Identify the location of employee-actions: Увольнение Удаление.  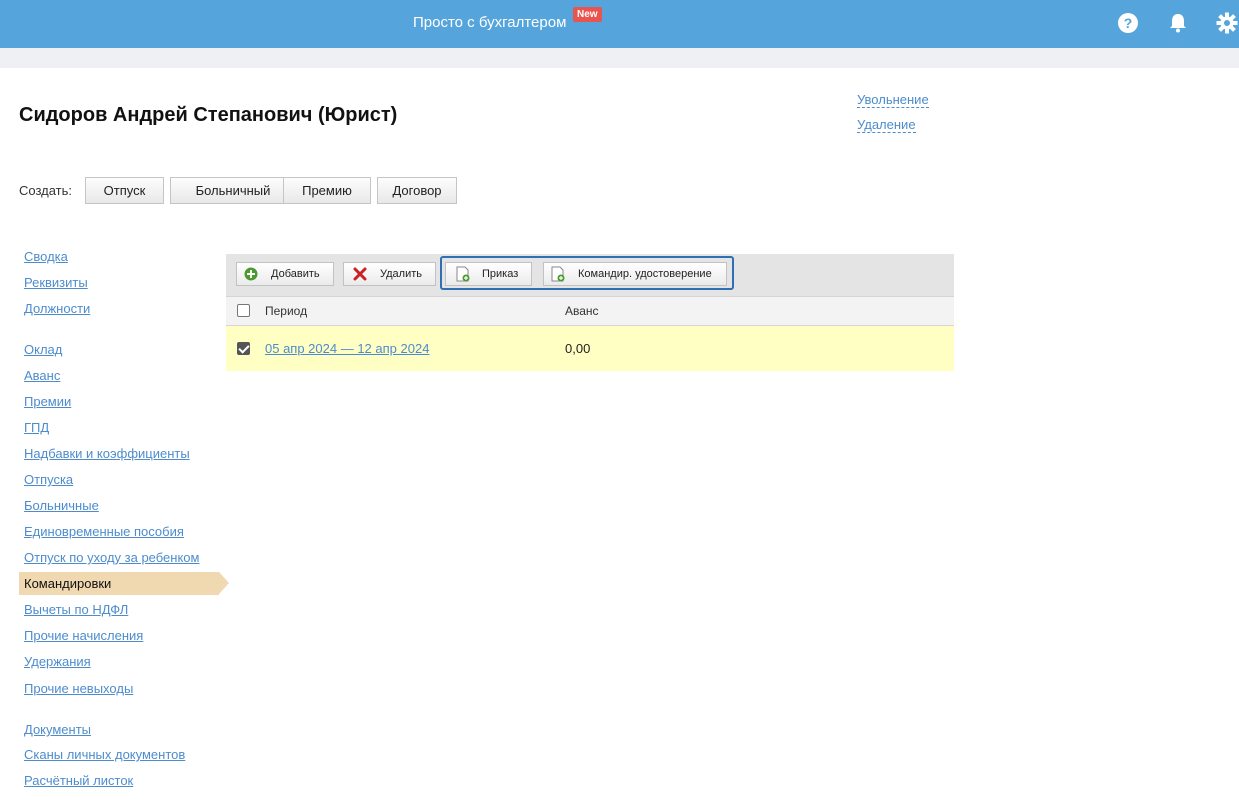
(893, 117).